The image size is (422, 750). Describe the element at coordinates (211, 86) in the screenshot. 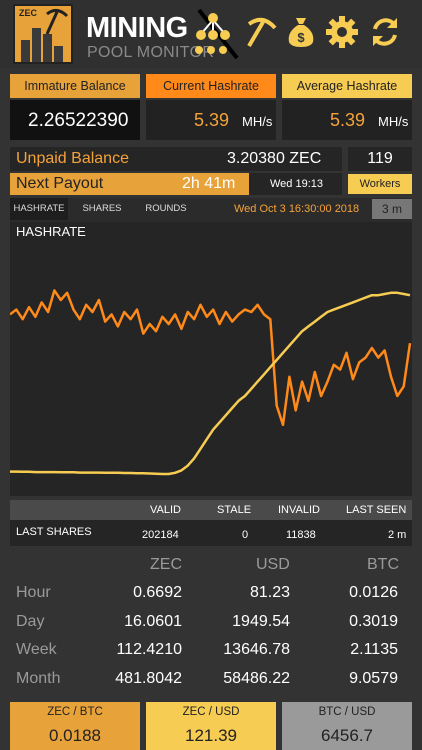

I see `current-hashrate-label: Current Hashrate` at that location.